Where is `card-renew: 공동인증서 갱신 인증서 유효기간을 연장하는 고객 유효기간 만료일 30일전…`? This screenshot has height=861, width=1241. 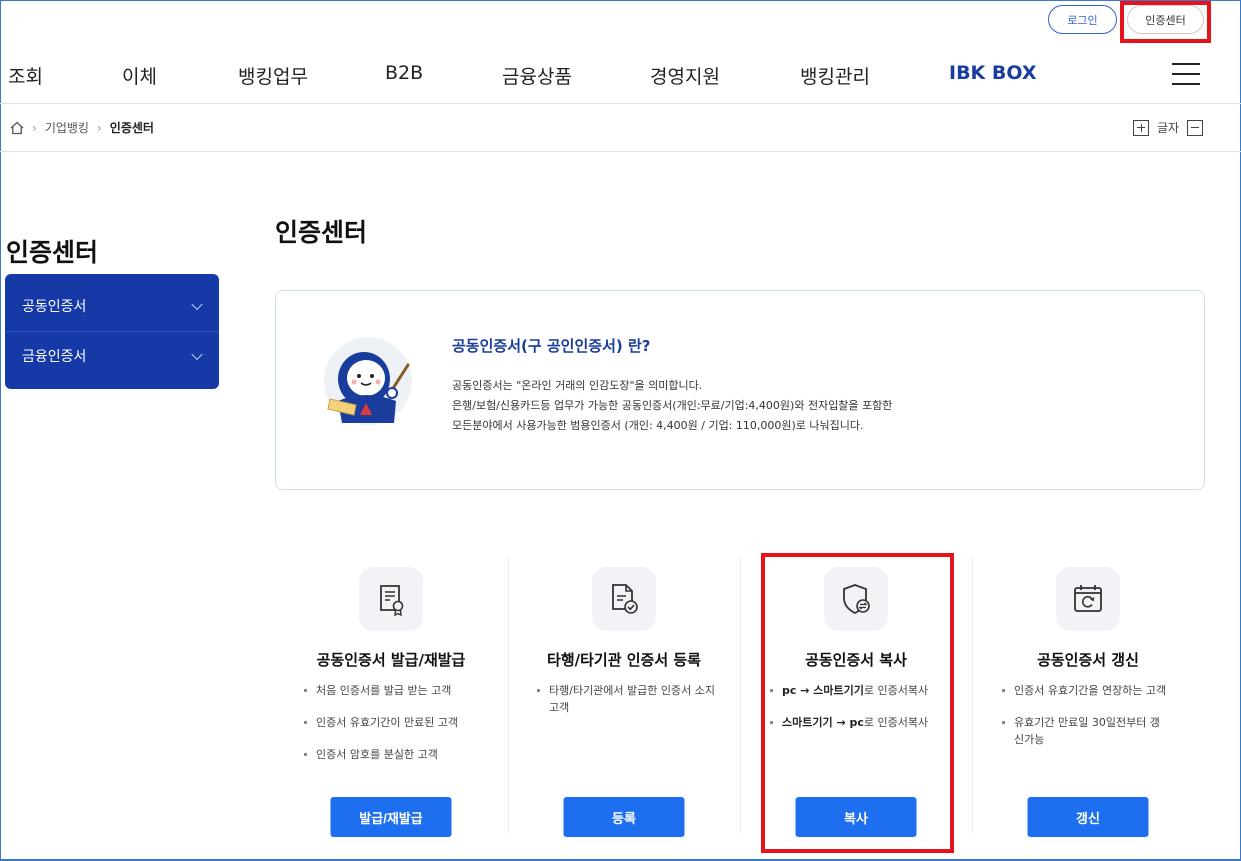 card-renew: 공동인증서 갱신 인증서 유효기간을 연장하는 고객 유효기간 만료일 30일전… is located at coordinates (1088, 697).